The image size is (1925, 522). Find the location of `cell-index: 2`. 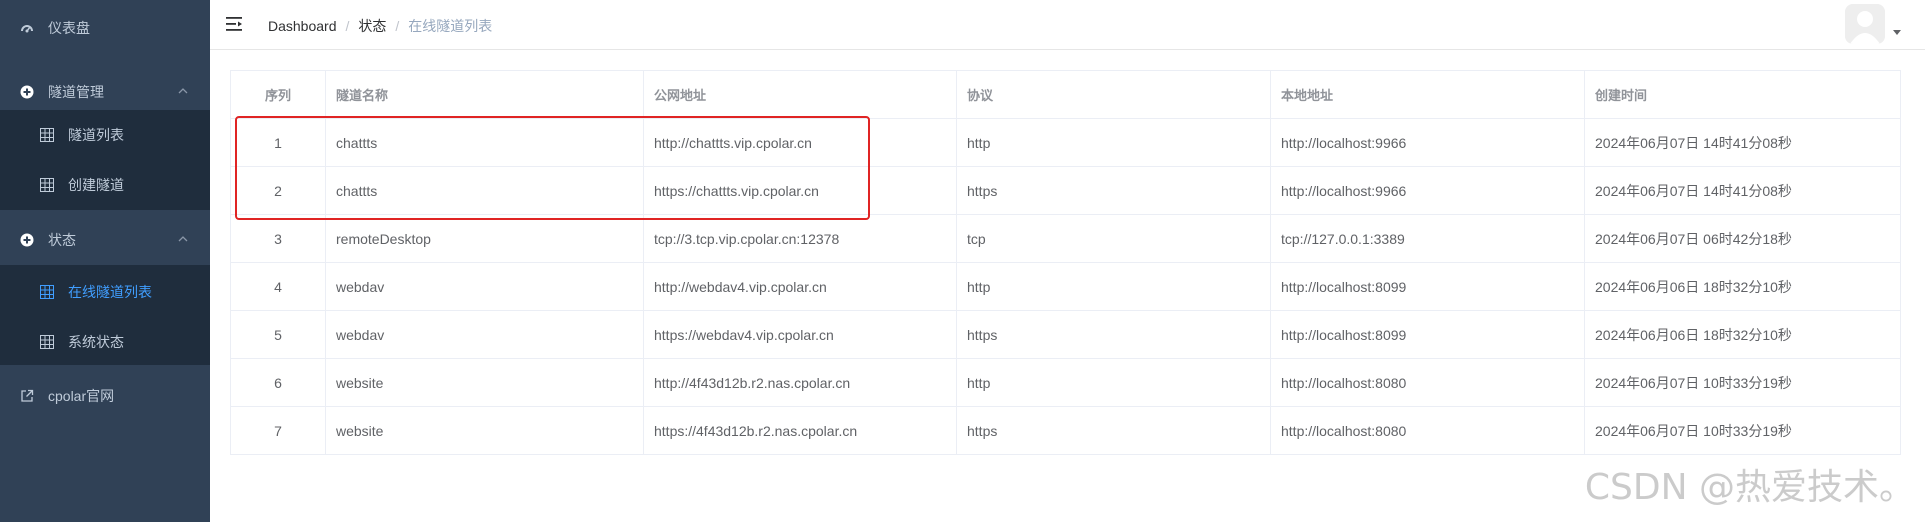

cell-index: 2 is located at coordinates (278, 190).